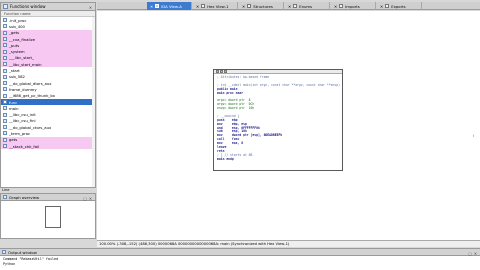 The image size is (480, 270). Describe the element at coordinates (30, 83) in the screenshot. I see `function-name: __do_global_dtors_aux` at that location.